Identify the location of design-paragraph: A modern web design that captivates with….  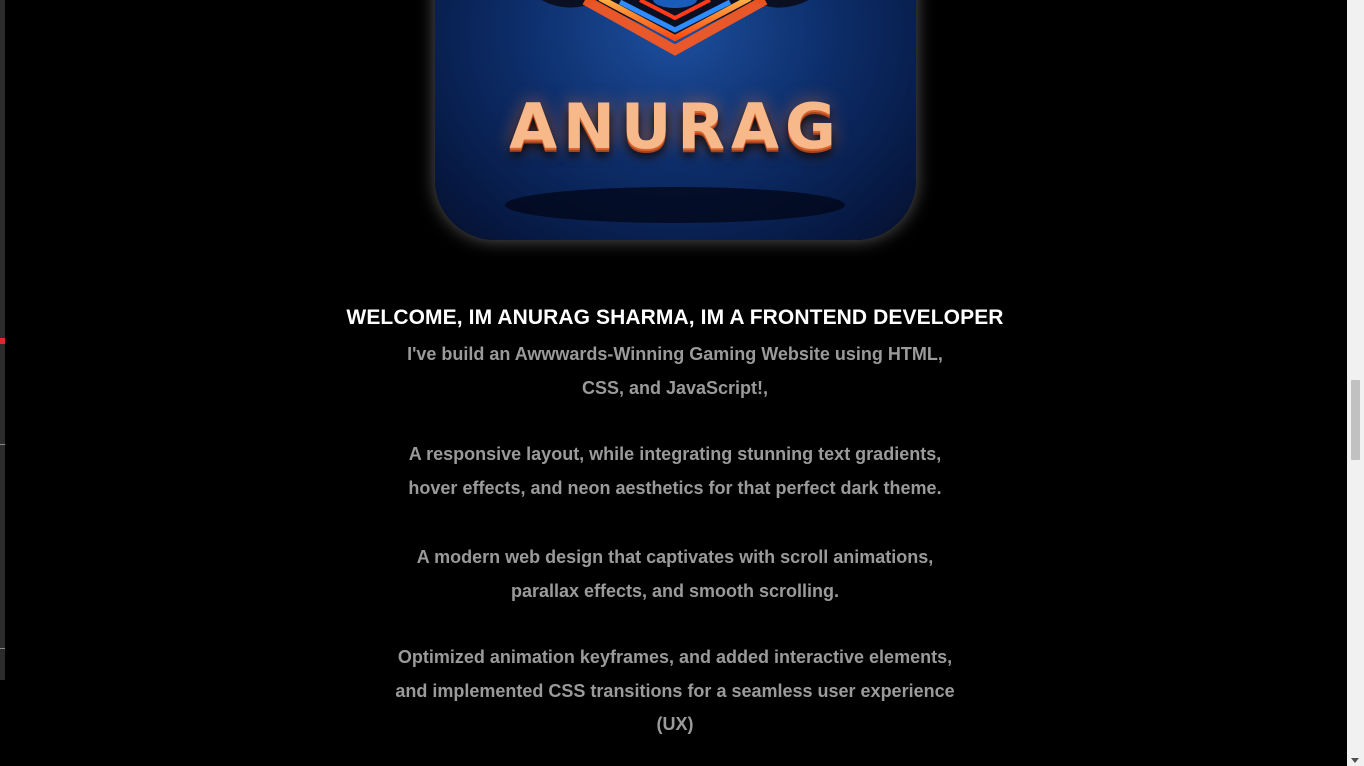
(675, 574).